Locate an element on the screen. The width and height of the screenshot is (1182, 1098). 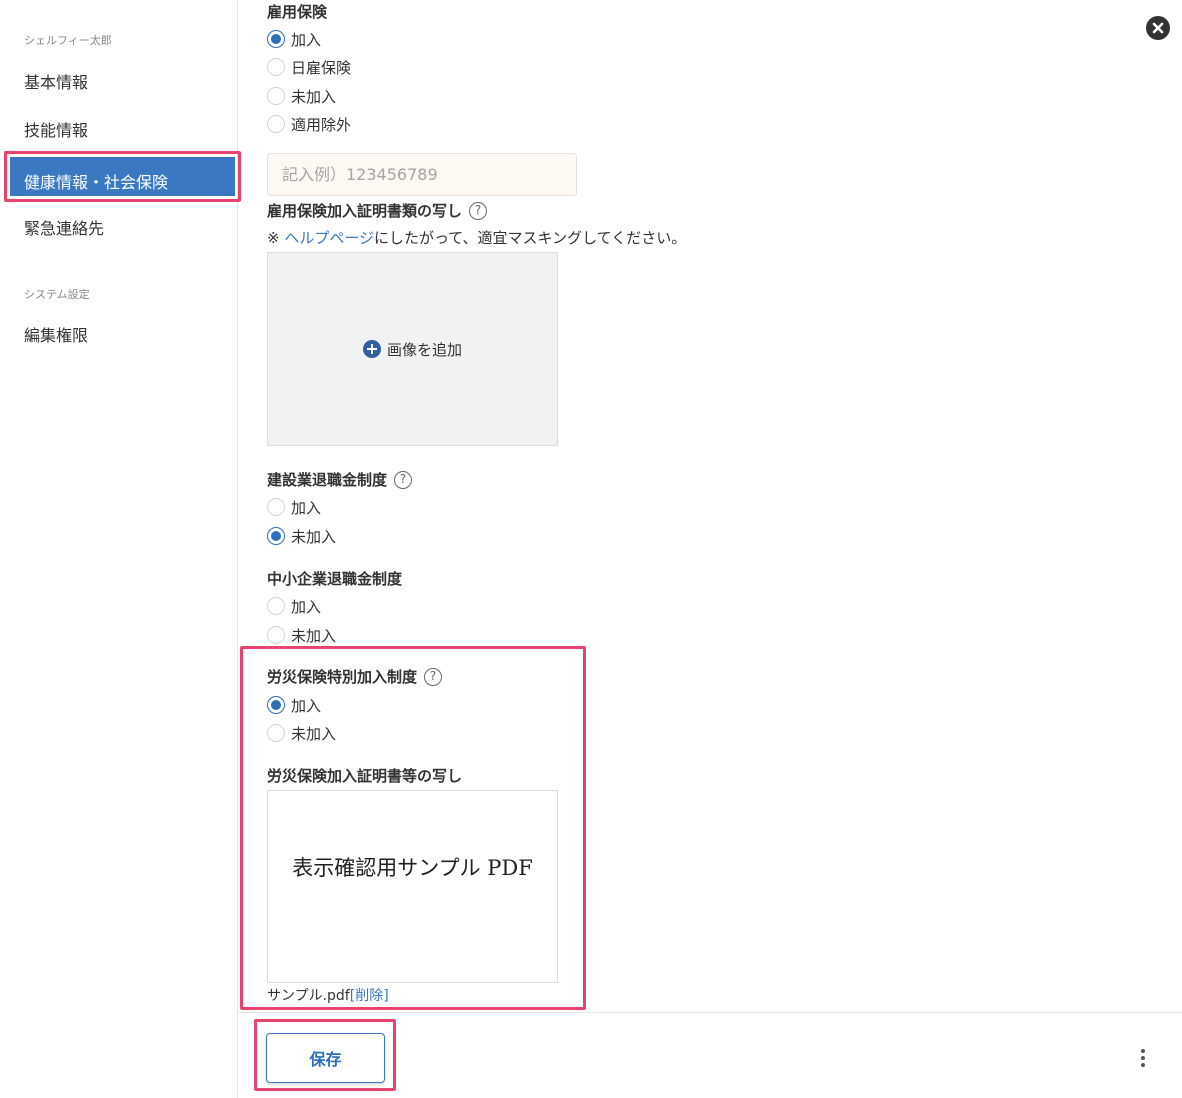
pdf-preview-text: 表示確認用サンプル PDF is located at coordinates (412, 867).